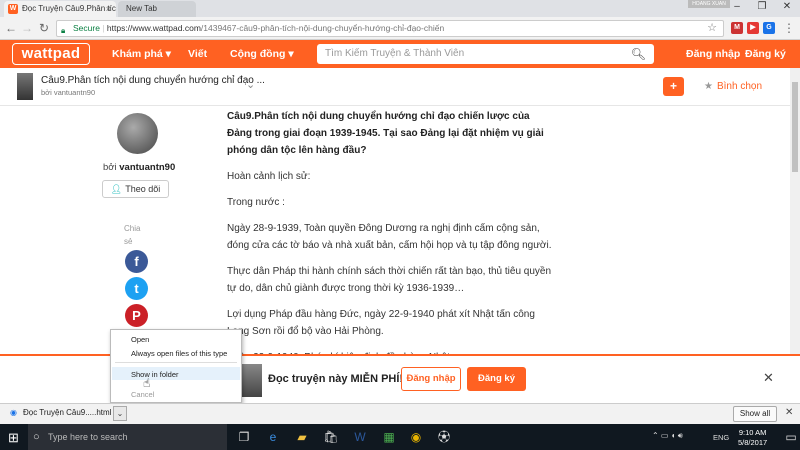 Image resolution: width=800 pixels, height=450 pixels. I want to click on clock: 9:10 AM 5/8/2017, so click(752, 438).